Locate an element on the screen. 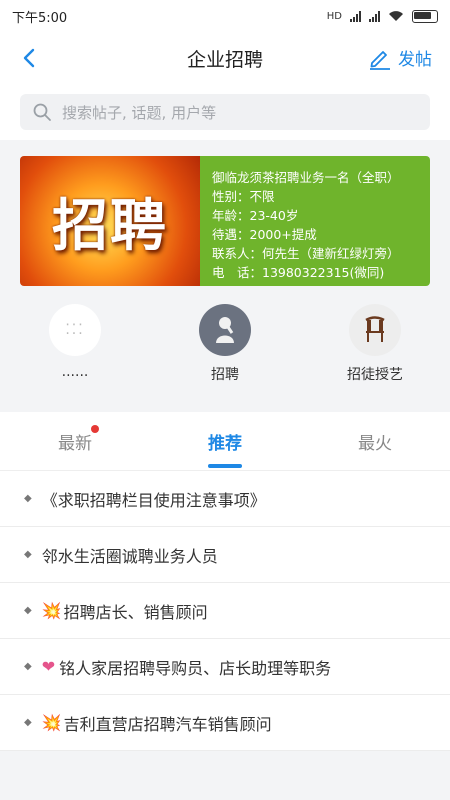 This screenshot has height=800, width=450. tab-latest: 最新 is located at coordinates (75, 441).